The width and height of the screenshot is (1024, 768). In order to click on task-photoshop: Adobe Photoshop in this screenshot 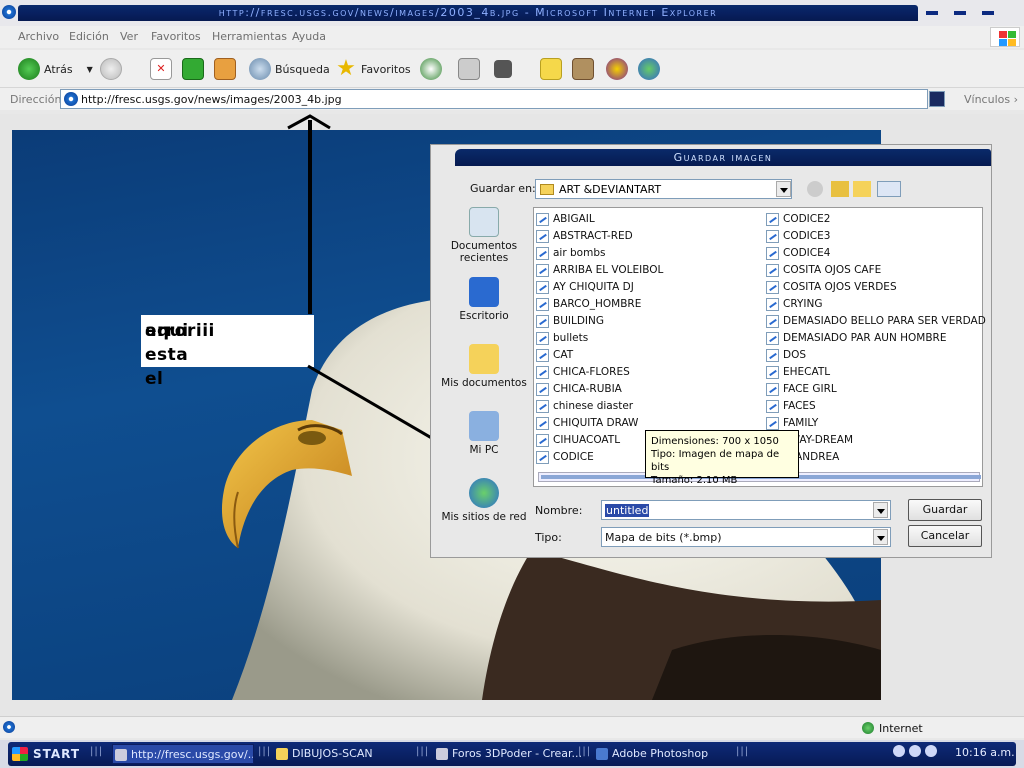, I will do `click(664, 754)`.